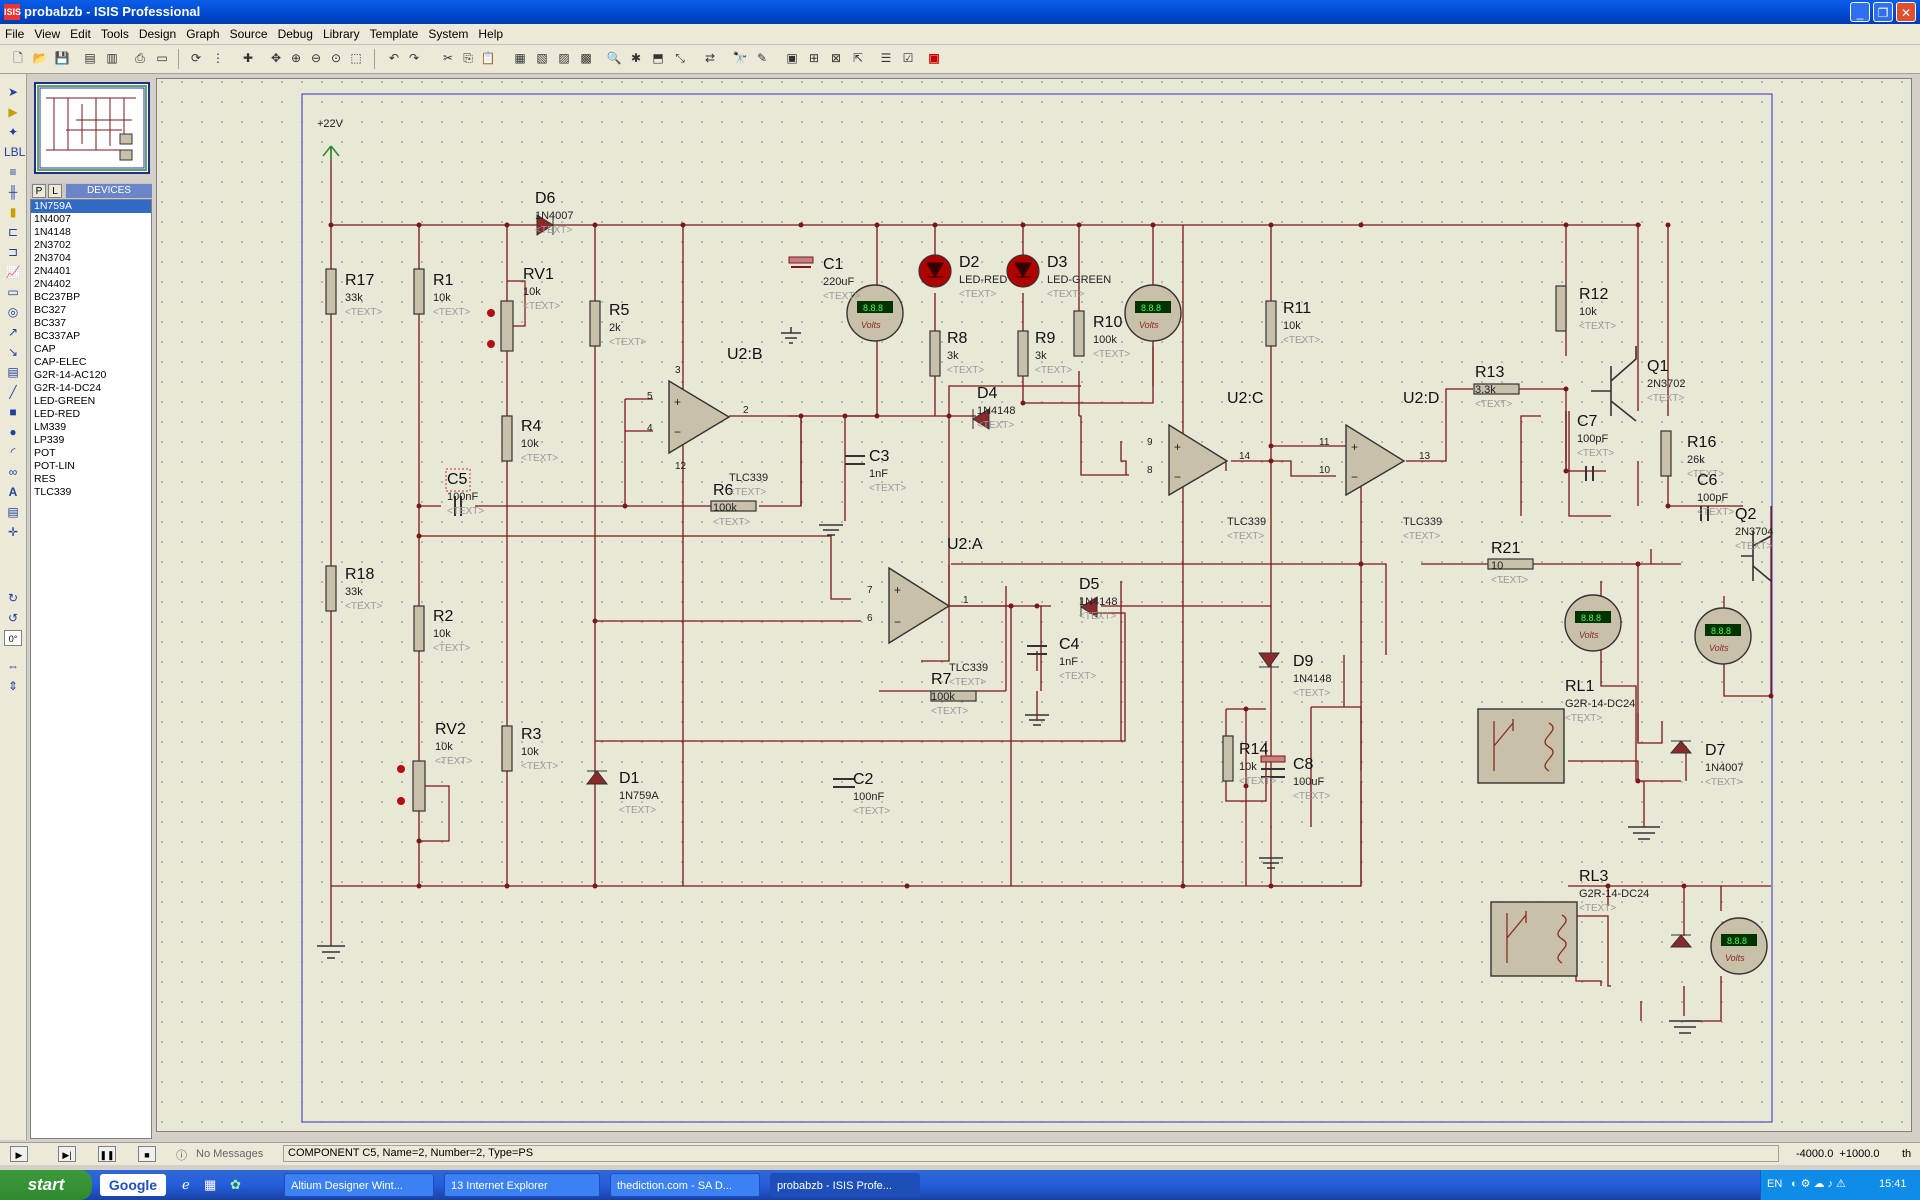 This screenshot has height=1200, width=1920. I want to click on menu-library: Library, so click(341, 32).